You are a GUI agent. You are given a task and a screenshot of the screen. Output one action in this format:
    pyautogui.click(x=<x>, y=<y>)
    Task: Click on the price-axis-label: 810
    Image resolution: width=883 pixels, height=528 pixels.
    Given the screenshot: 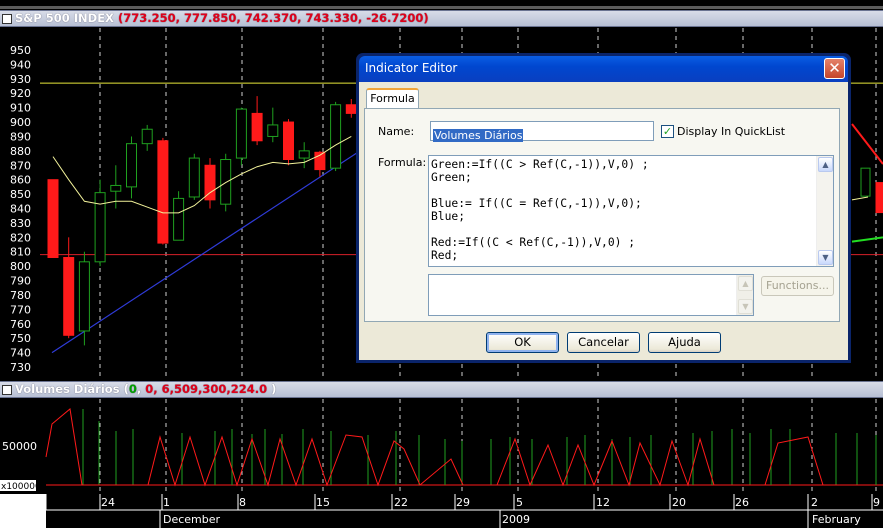 What is the action you would take?
    pyautogui.click(x=20, y=252)
    